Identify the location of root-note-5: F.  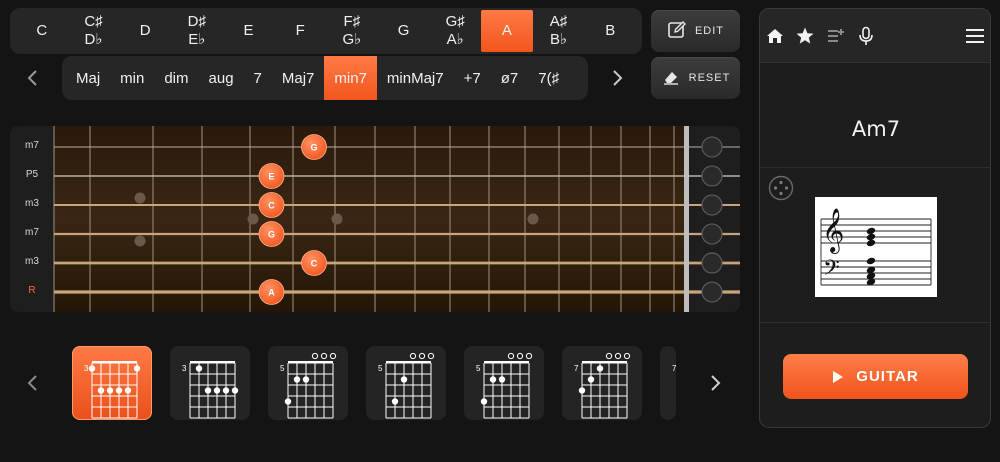
(300, 31).